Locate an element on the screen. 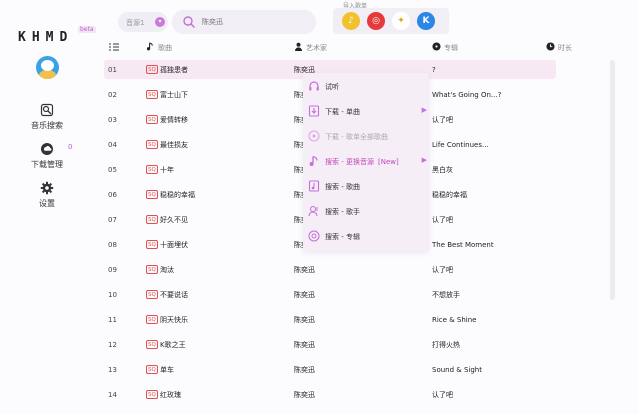 This screenshot has height=414, width=638. column-header-album: 专辑 is located at coordinates (445, 48).